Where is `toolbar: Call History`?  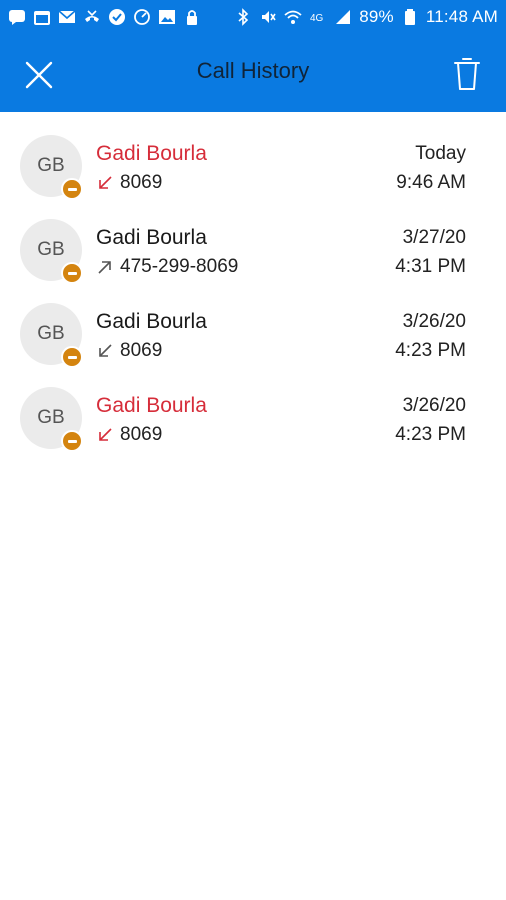
toolbar: Call History is located at coordinates (253, 73).